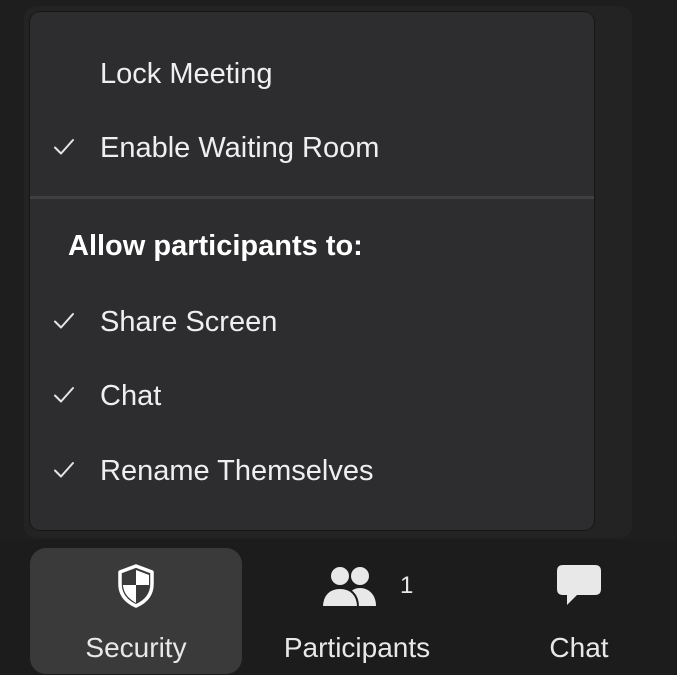 Image resolution: width=677 pixels, height=675 pixels. What do you see at coordinates (357, 586) in the screenshot?
I see `participants-icon: 1` at bounding box center [357, 586].